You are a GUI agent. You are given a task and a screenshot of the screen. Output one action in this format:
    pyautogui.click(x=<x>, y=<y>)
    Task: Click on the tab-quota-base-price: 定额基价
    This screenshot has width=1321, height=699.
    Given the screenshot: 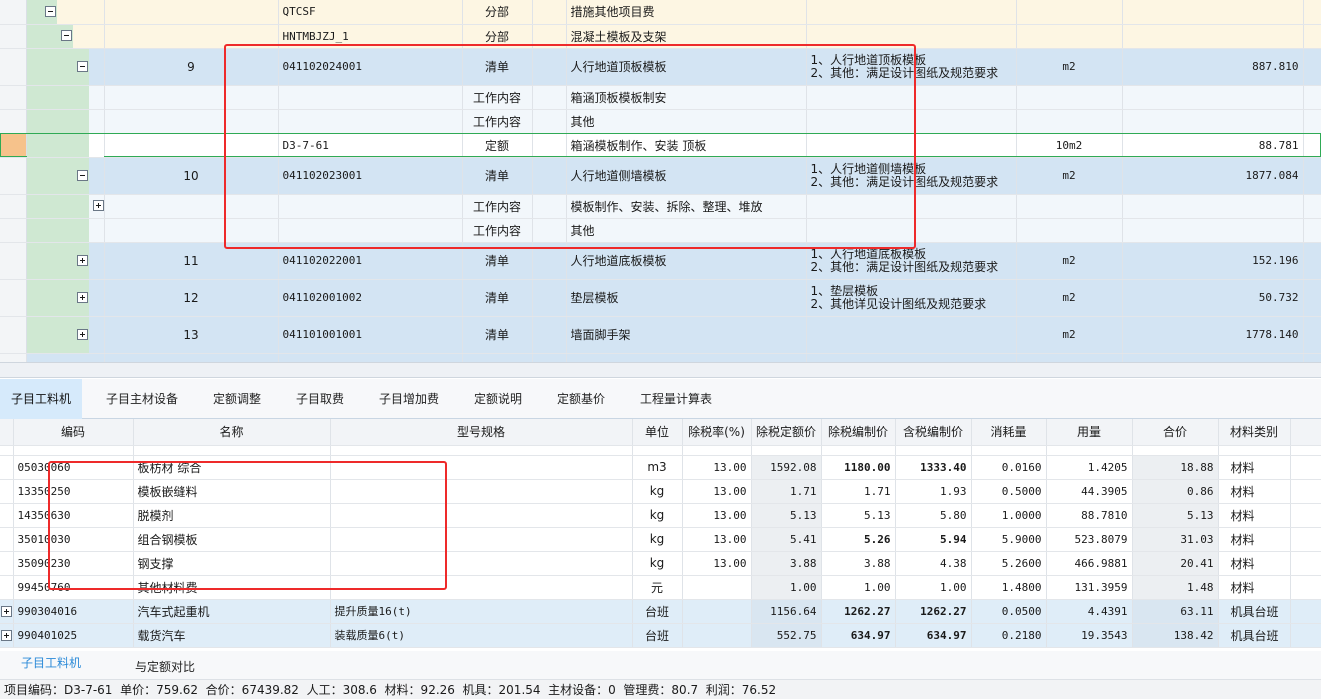 What is the action you would take?
    pyautogui.click(x=581, y=399)
    